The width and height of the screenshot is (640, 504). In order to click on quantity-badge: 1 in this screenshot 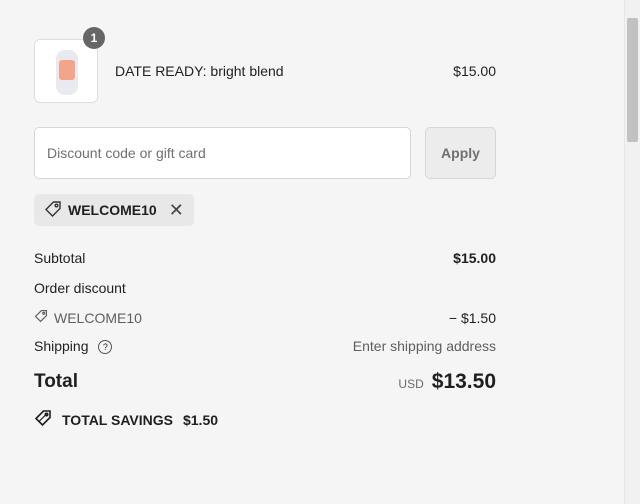, I will do `click(94, 38)`.